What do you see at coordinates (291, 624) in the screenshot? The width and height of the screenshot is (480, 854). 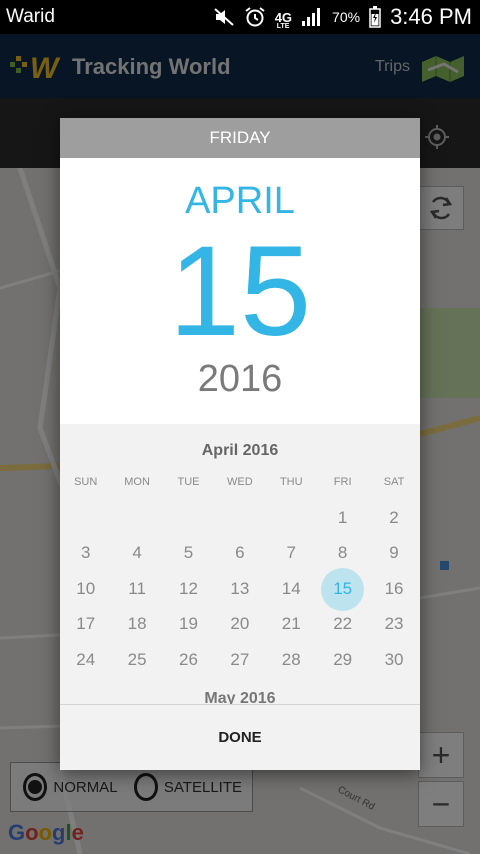 I see `calendar-day: 21` at bounding box center [291, 624].